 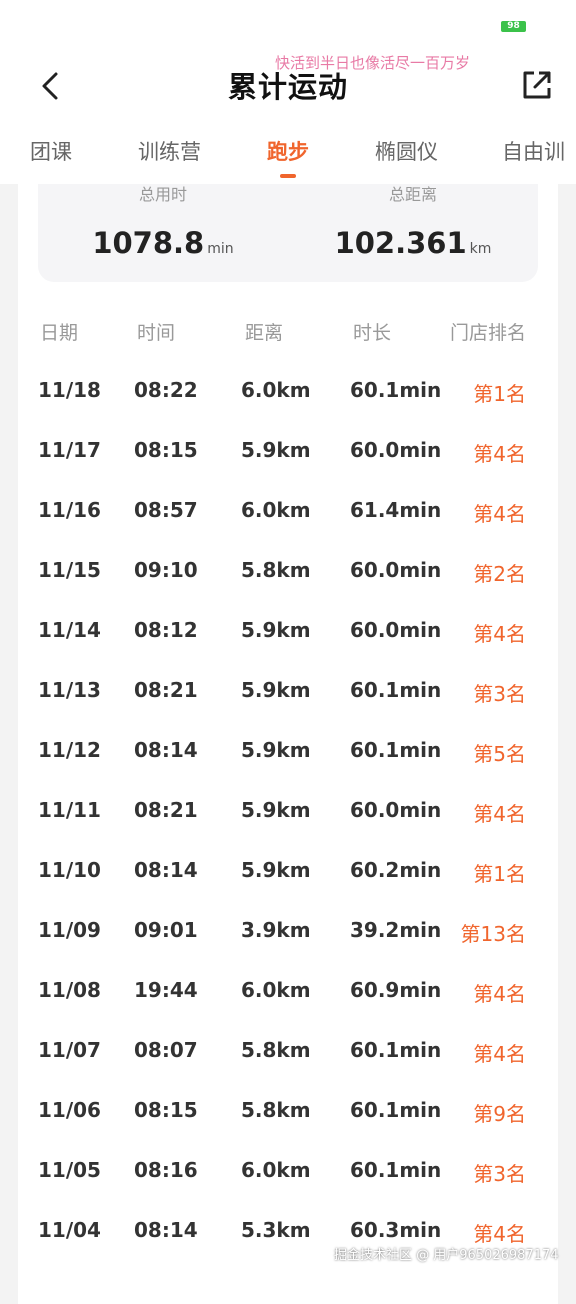 I want to click on cell-time: 19:44, so click(x=166, y=990).